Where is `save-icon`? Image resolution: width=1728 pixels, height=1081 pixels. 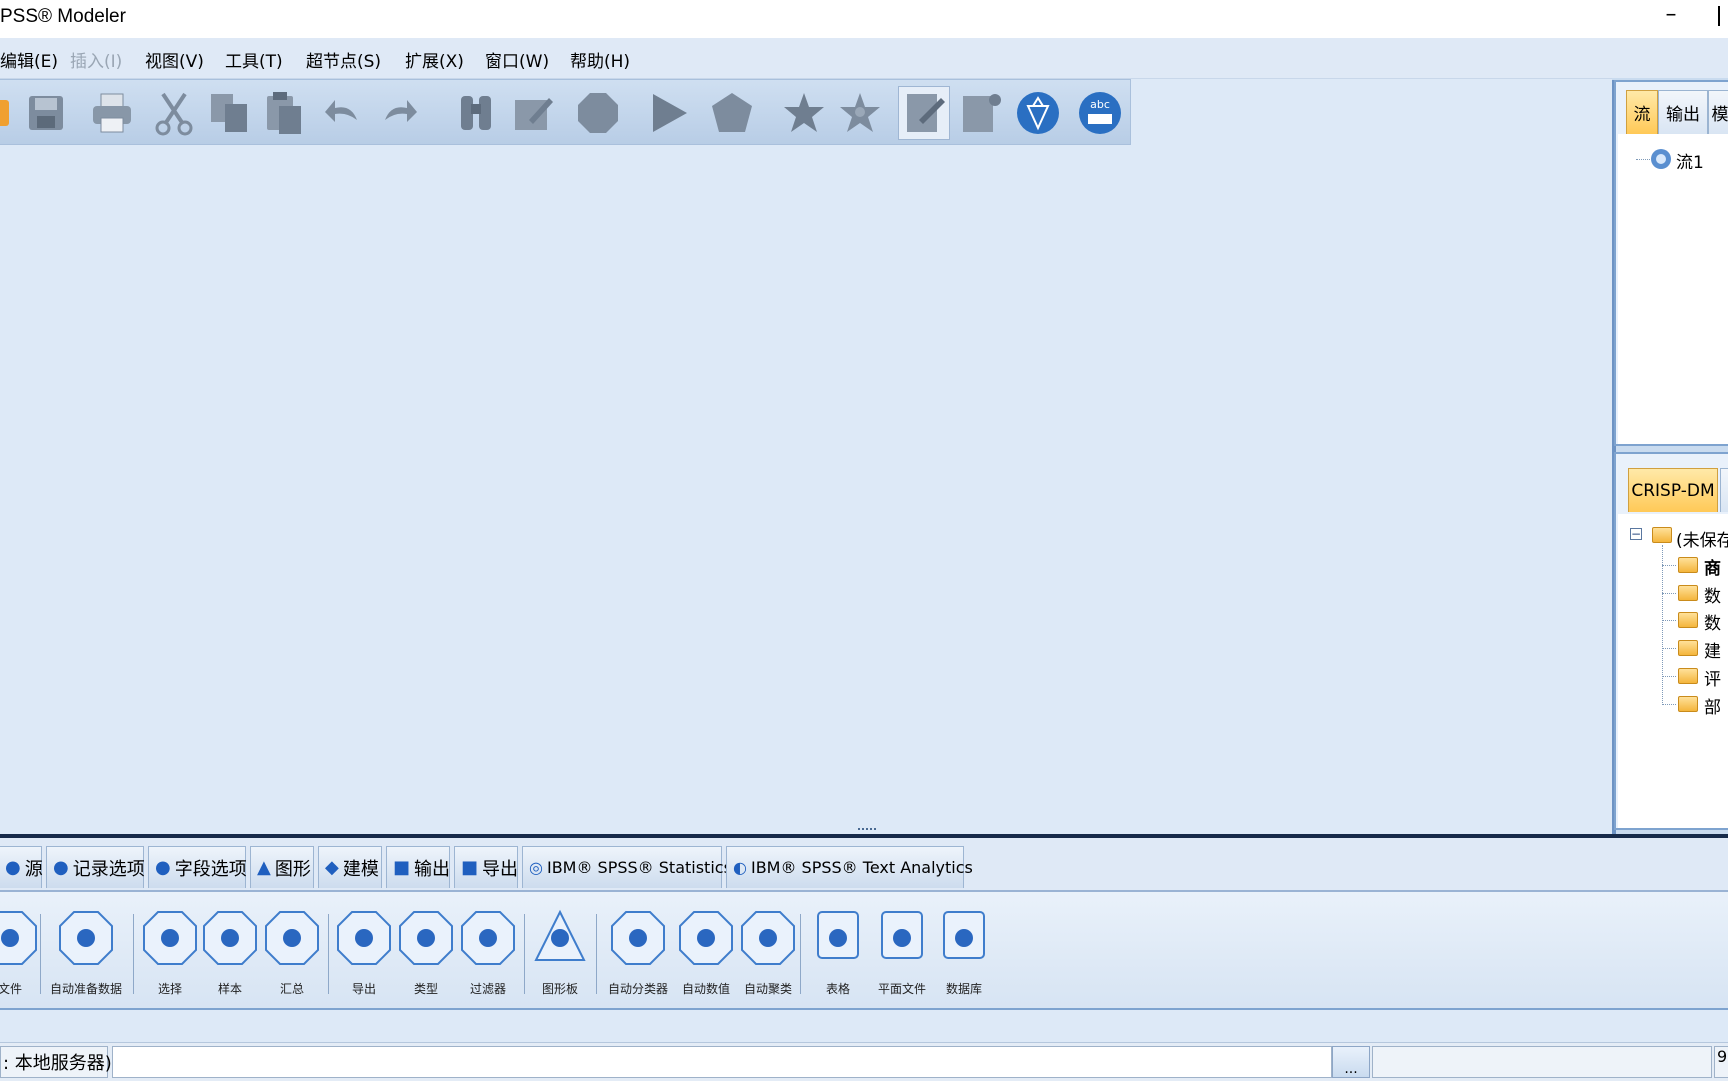 save-icon is located at coordinates (46, 113).